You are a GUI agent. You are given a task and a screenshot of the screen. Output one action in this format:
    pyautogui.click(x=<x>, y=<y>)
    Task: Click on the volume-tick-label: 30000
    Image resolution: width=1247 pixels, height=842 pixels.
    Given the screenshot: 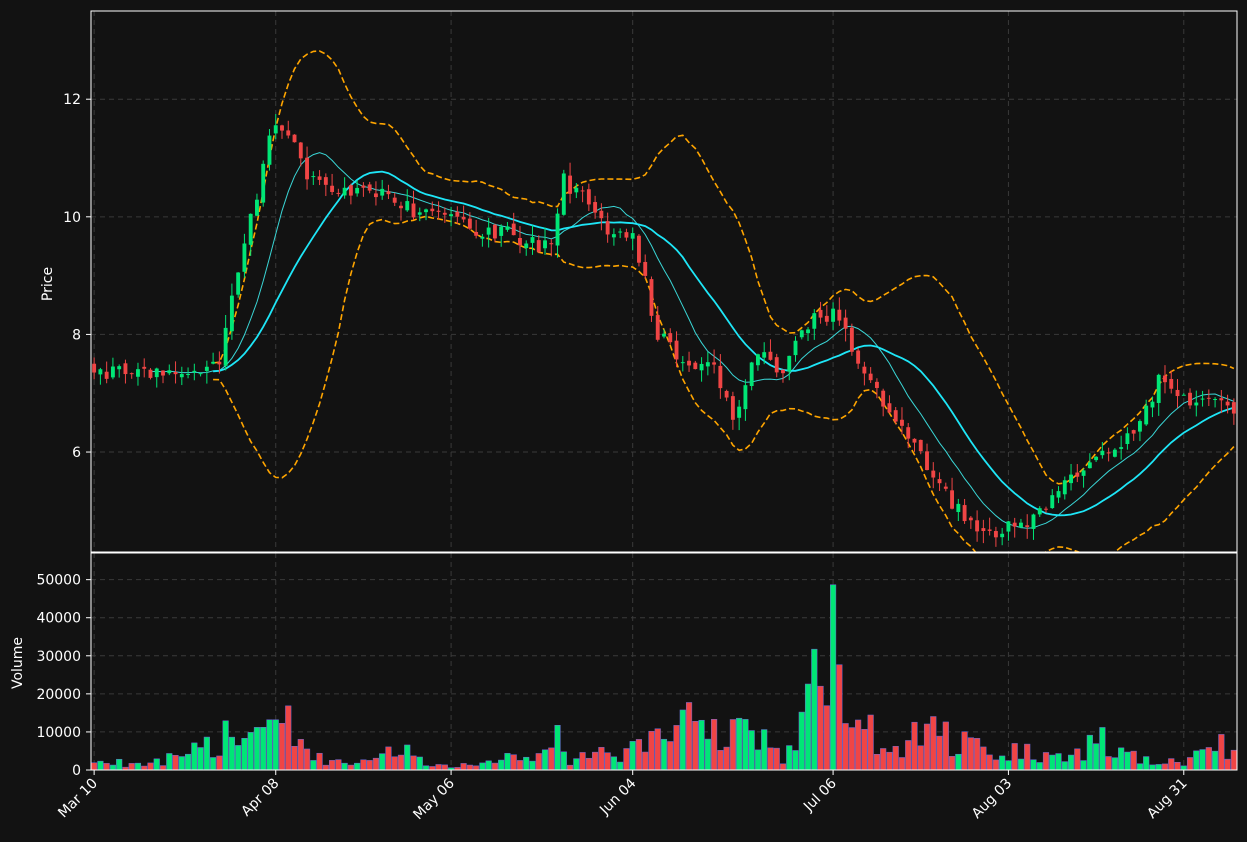 What is the action you would take?
    pyautogui.click(x=58, y=657)
    